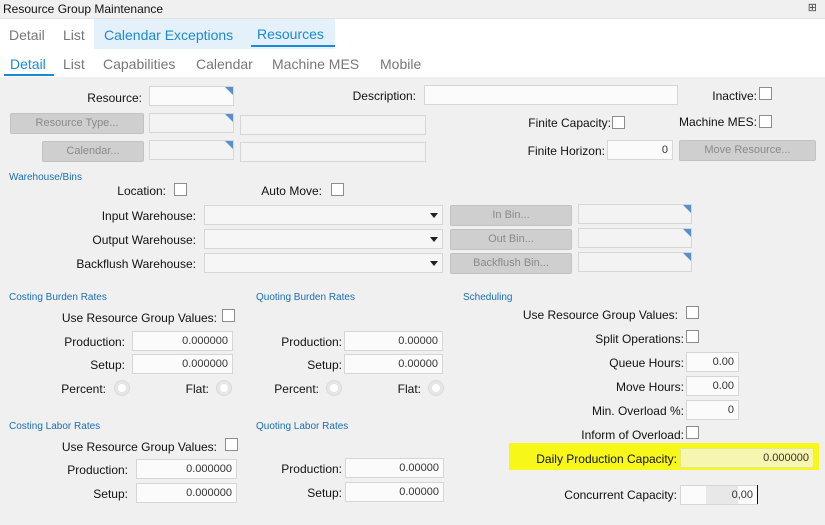  What do you see at coordinates (205, 364) in the screenshot?
I see `costing-burden-setup-value: 0.000000` at bounding box center [205, 364].